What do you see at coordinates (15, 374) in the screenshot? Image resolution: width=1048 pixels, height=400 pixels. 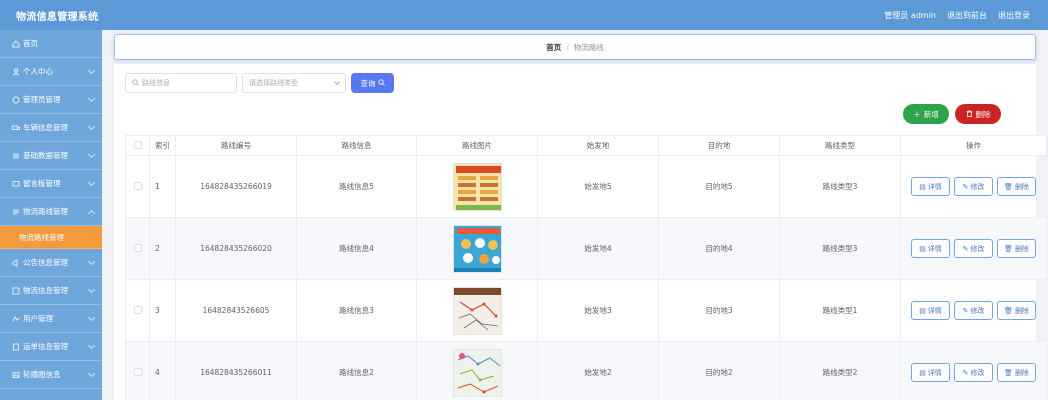 I see `image-icon` at bounding box center [15, 374].